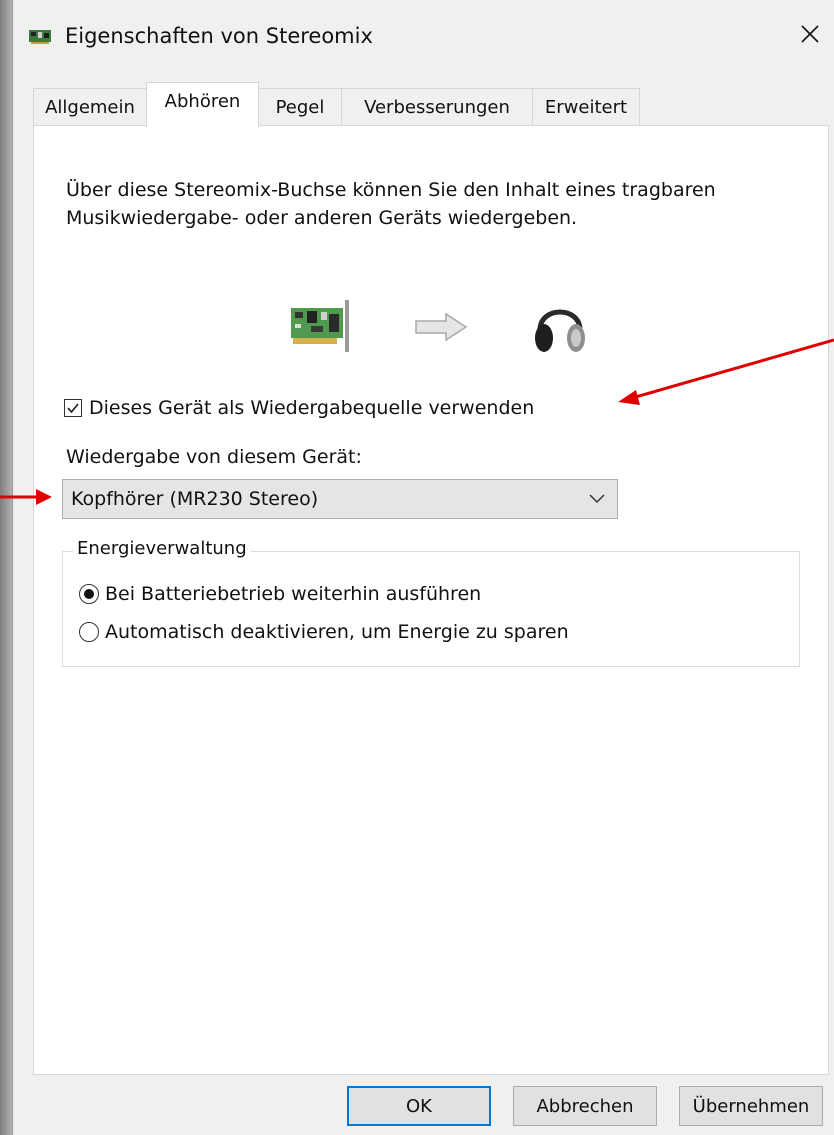 The width and height of the screenshot is (834, 1135). I want to click on arrow-right-icon, so click(441, 329).